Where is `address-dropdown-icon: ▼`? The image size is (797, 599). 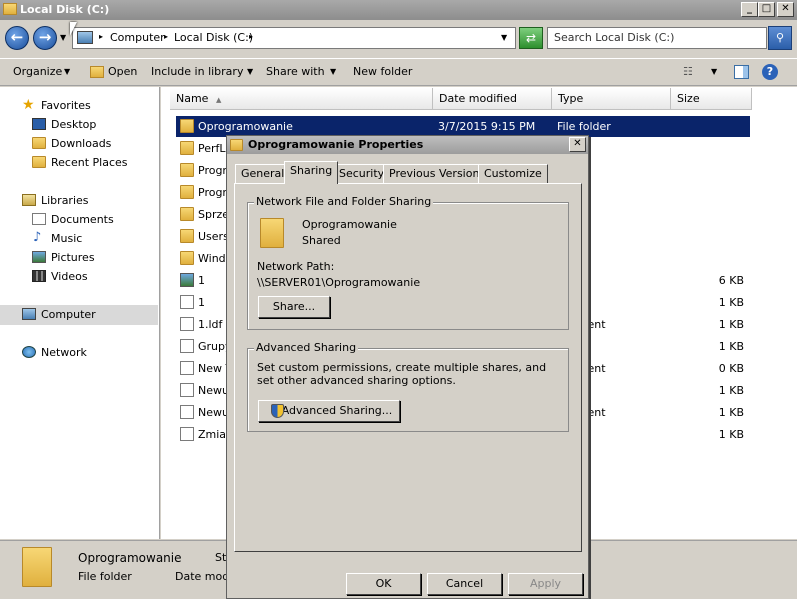
address-dropdown-icon: ▼ is located at coordinates (504, 37).